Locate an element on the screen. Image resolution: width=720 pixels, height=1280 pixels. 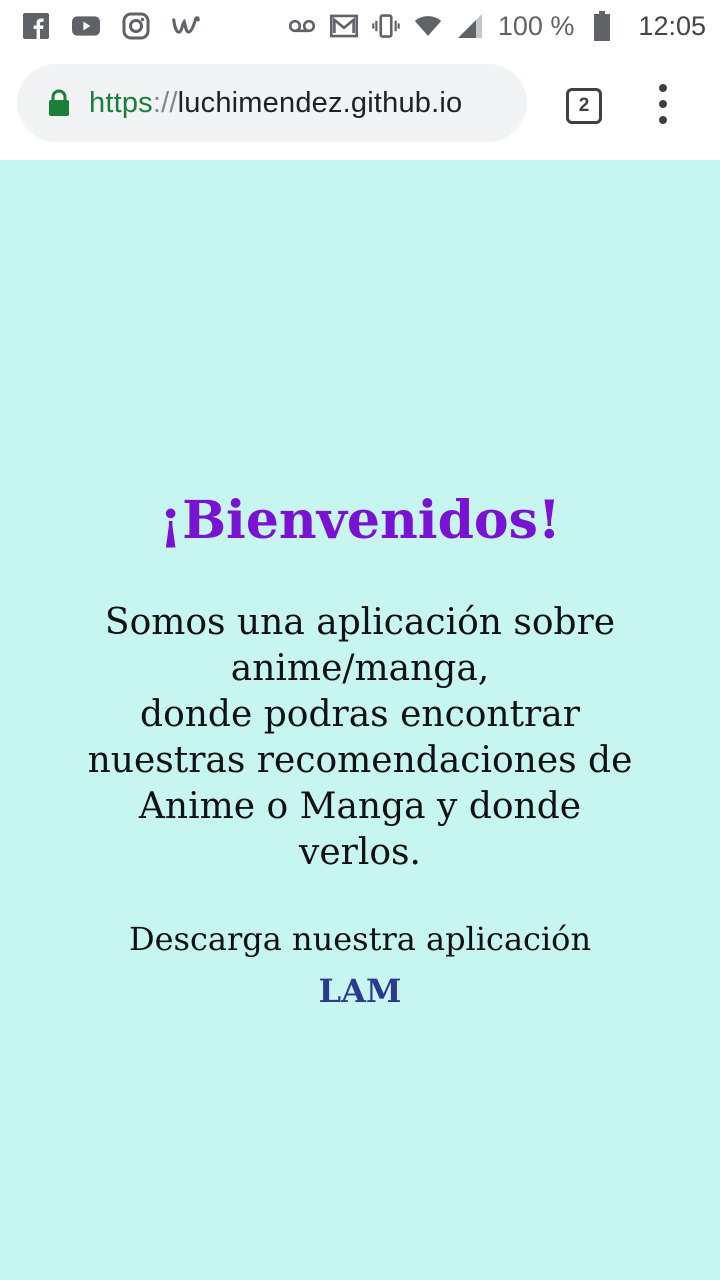
description-line: Somos una aplicación sobre anime/manga, is located at coordinates (360, 645).